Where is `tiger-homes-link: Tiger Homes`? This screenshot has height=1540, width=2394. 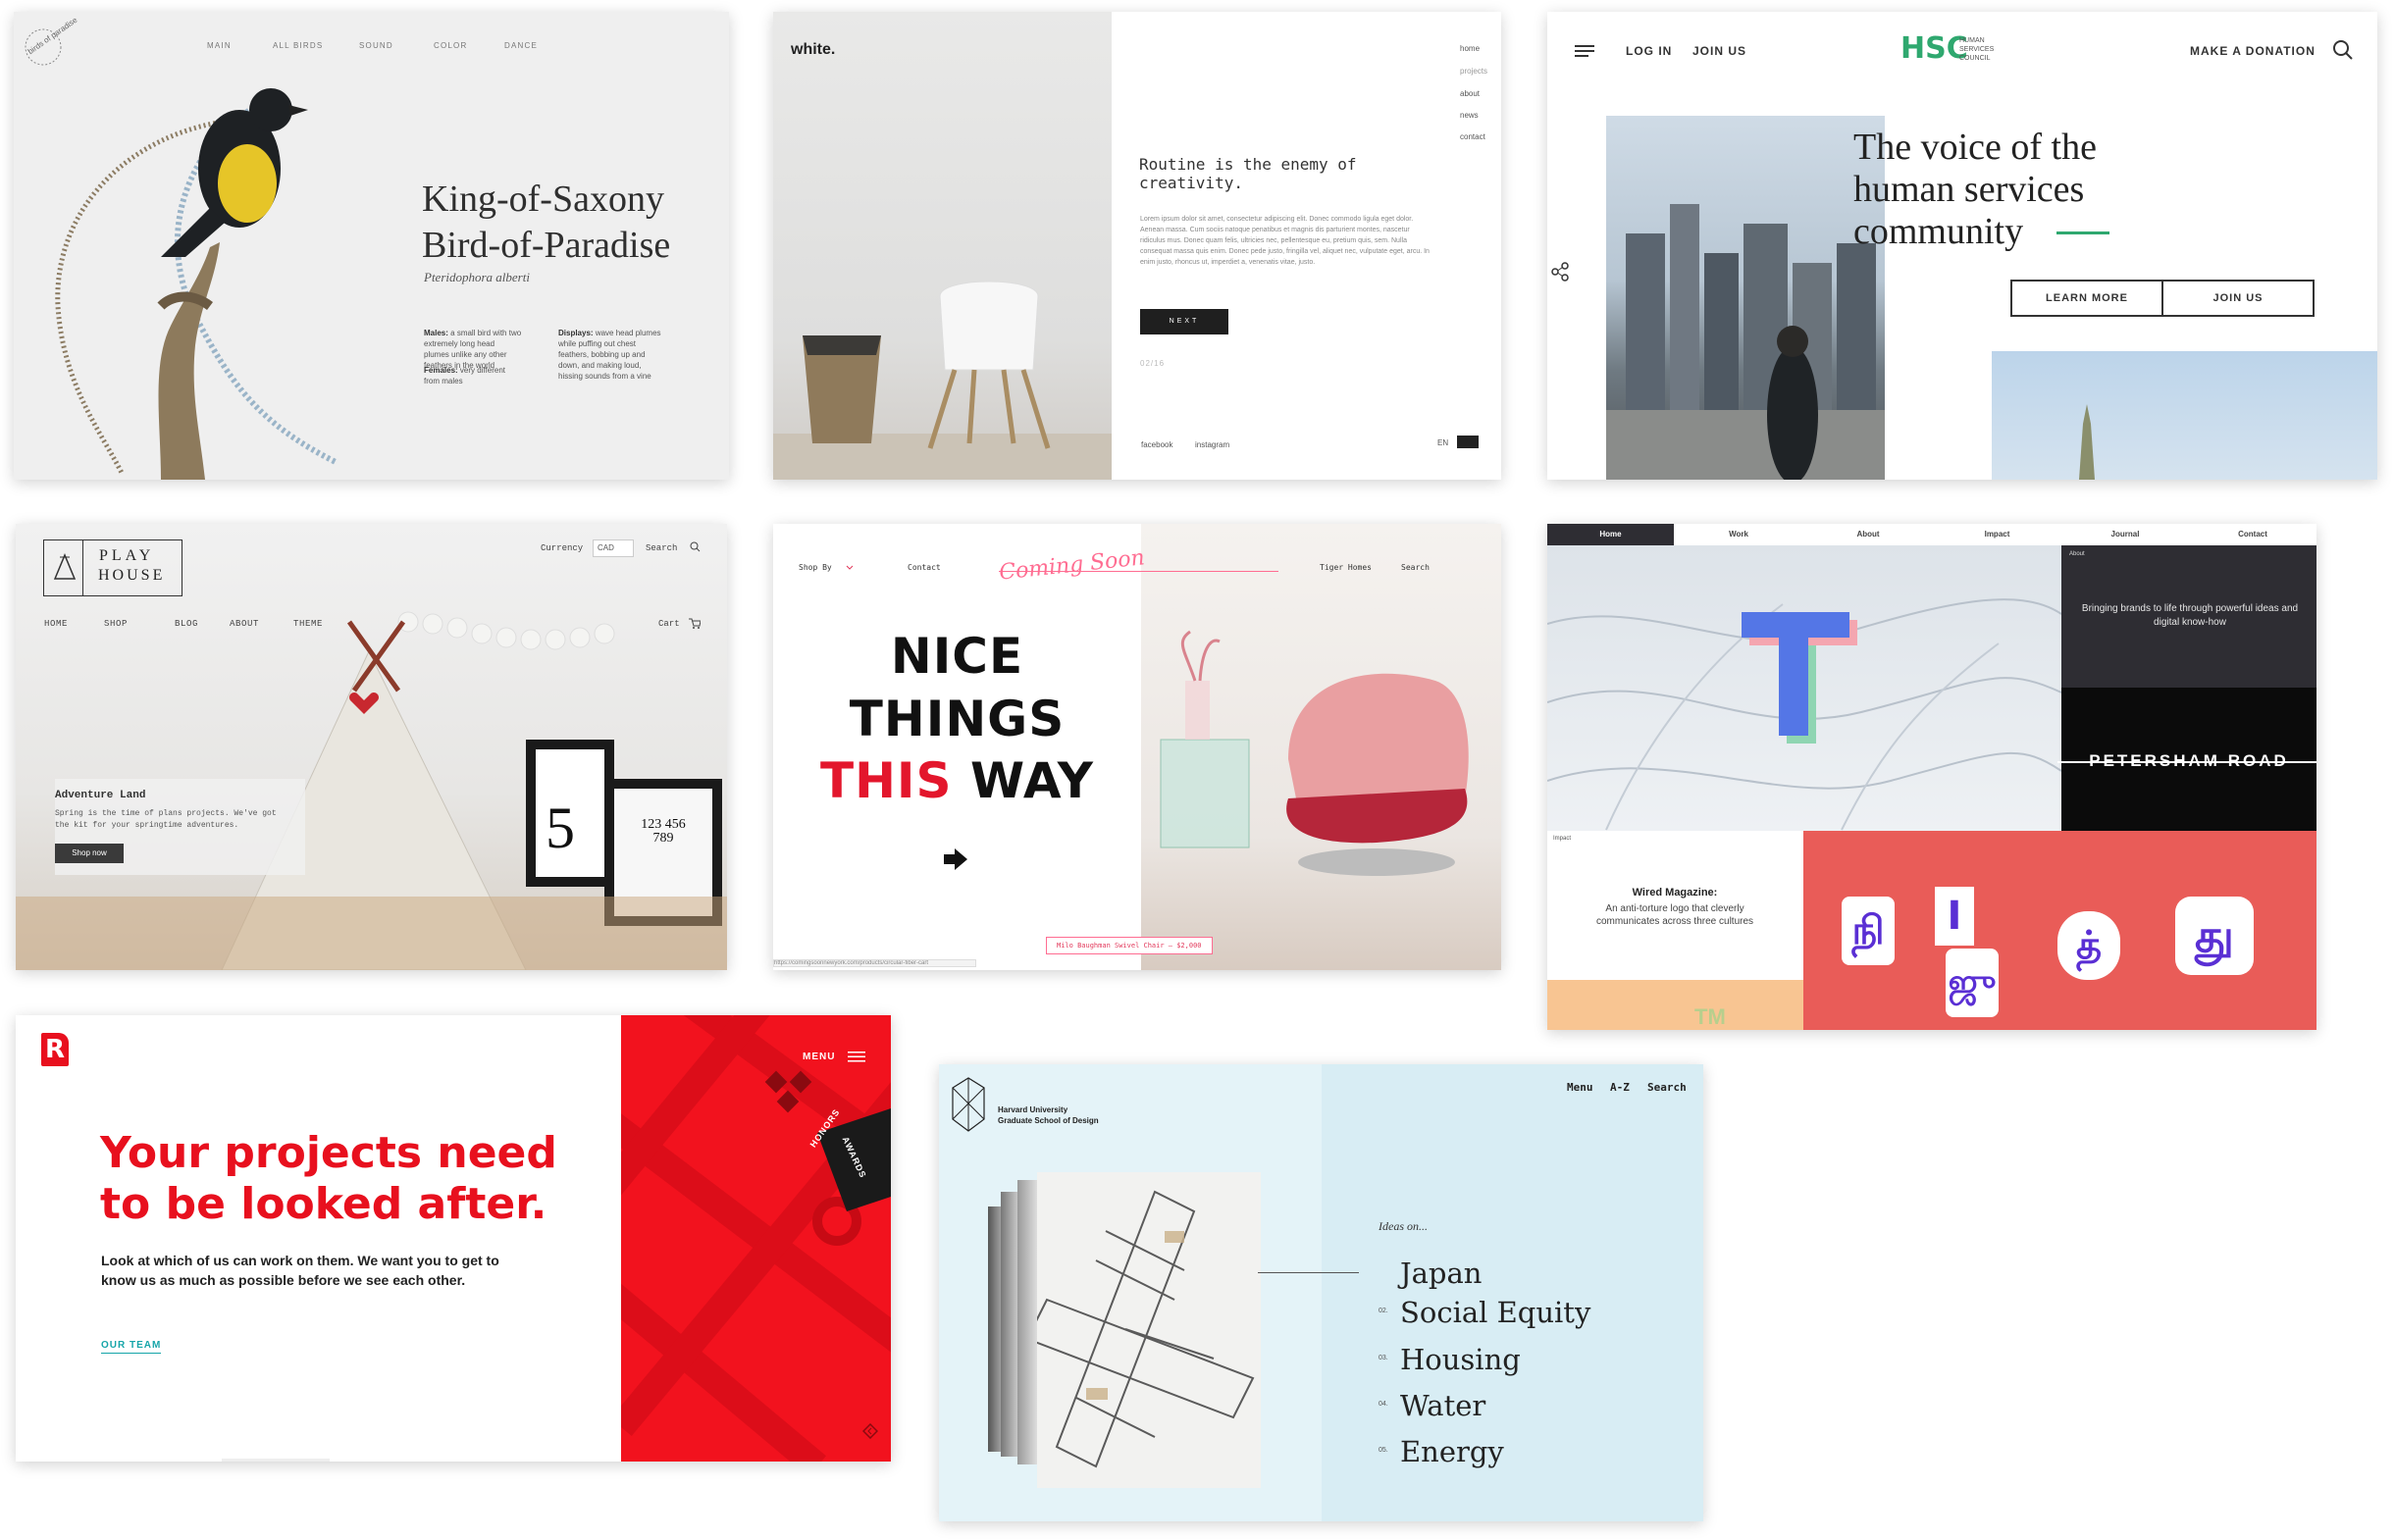
tiger-homes-link: Tiger Homes is located at coordinates (1346, 567).